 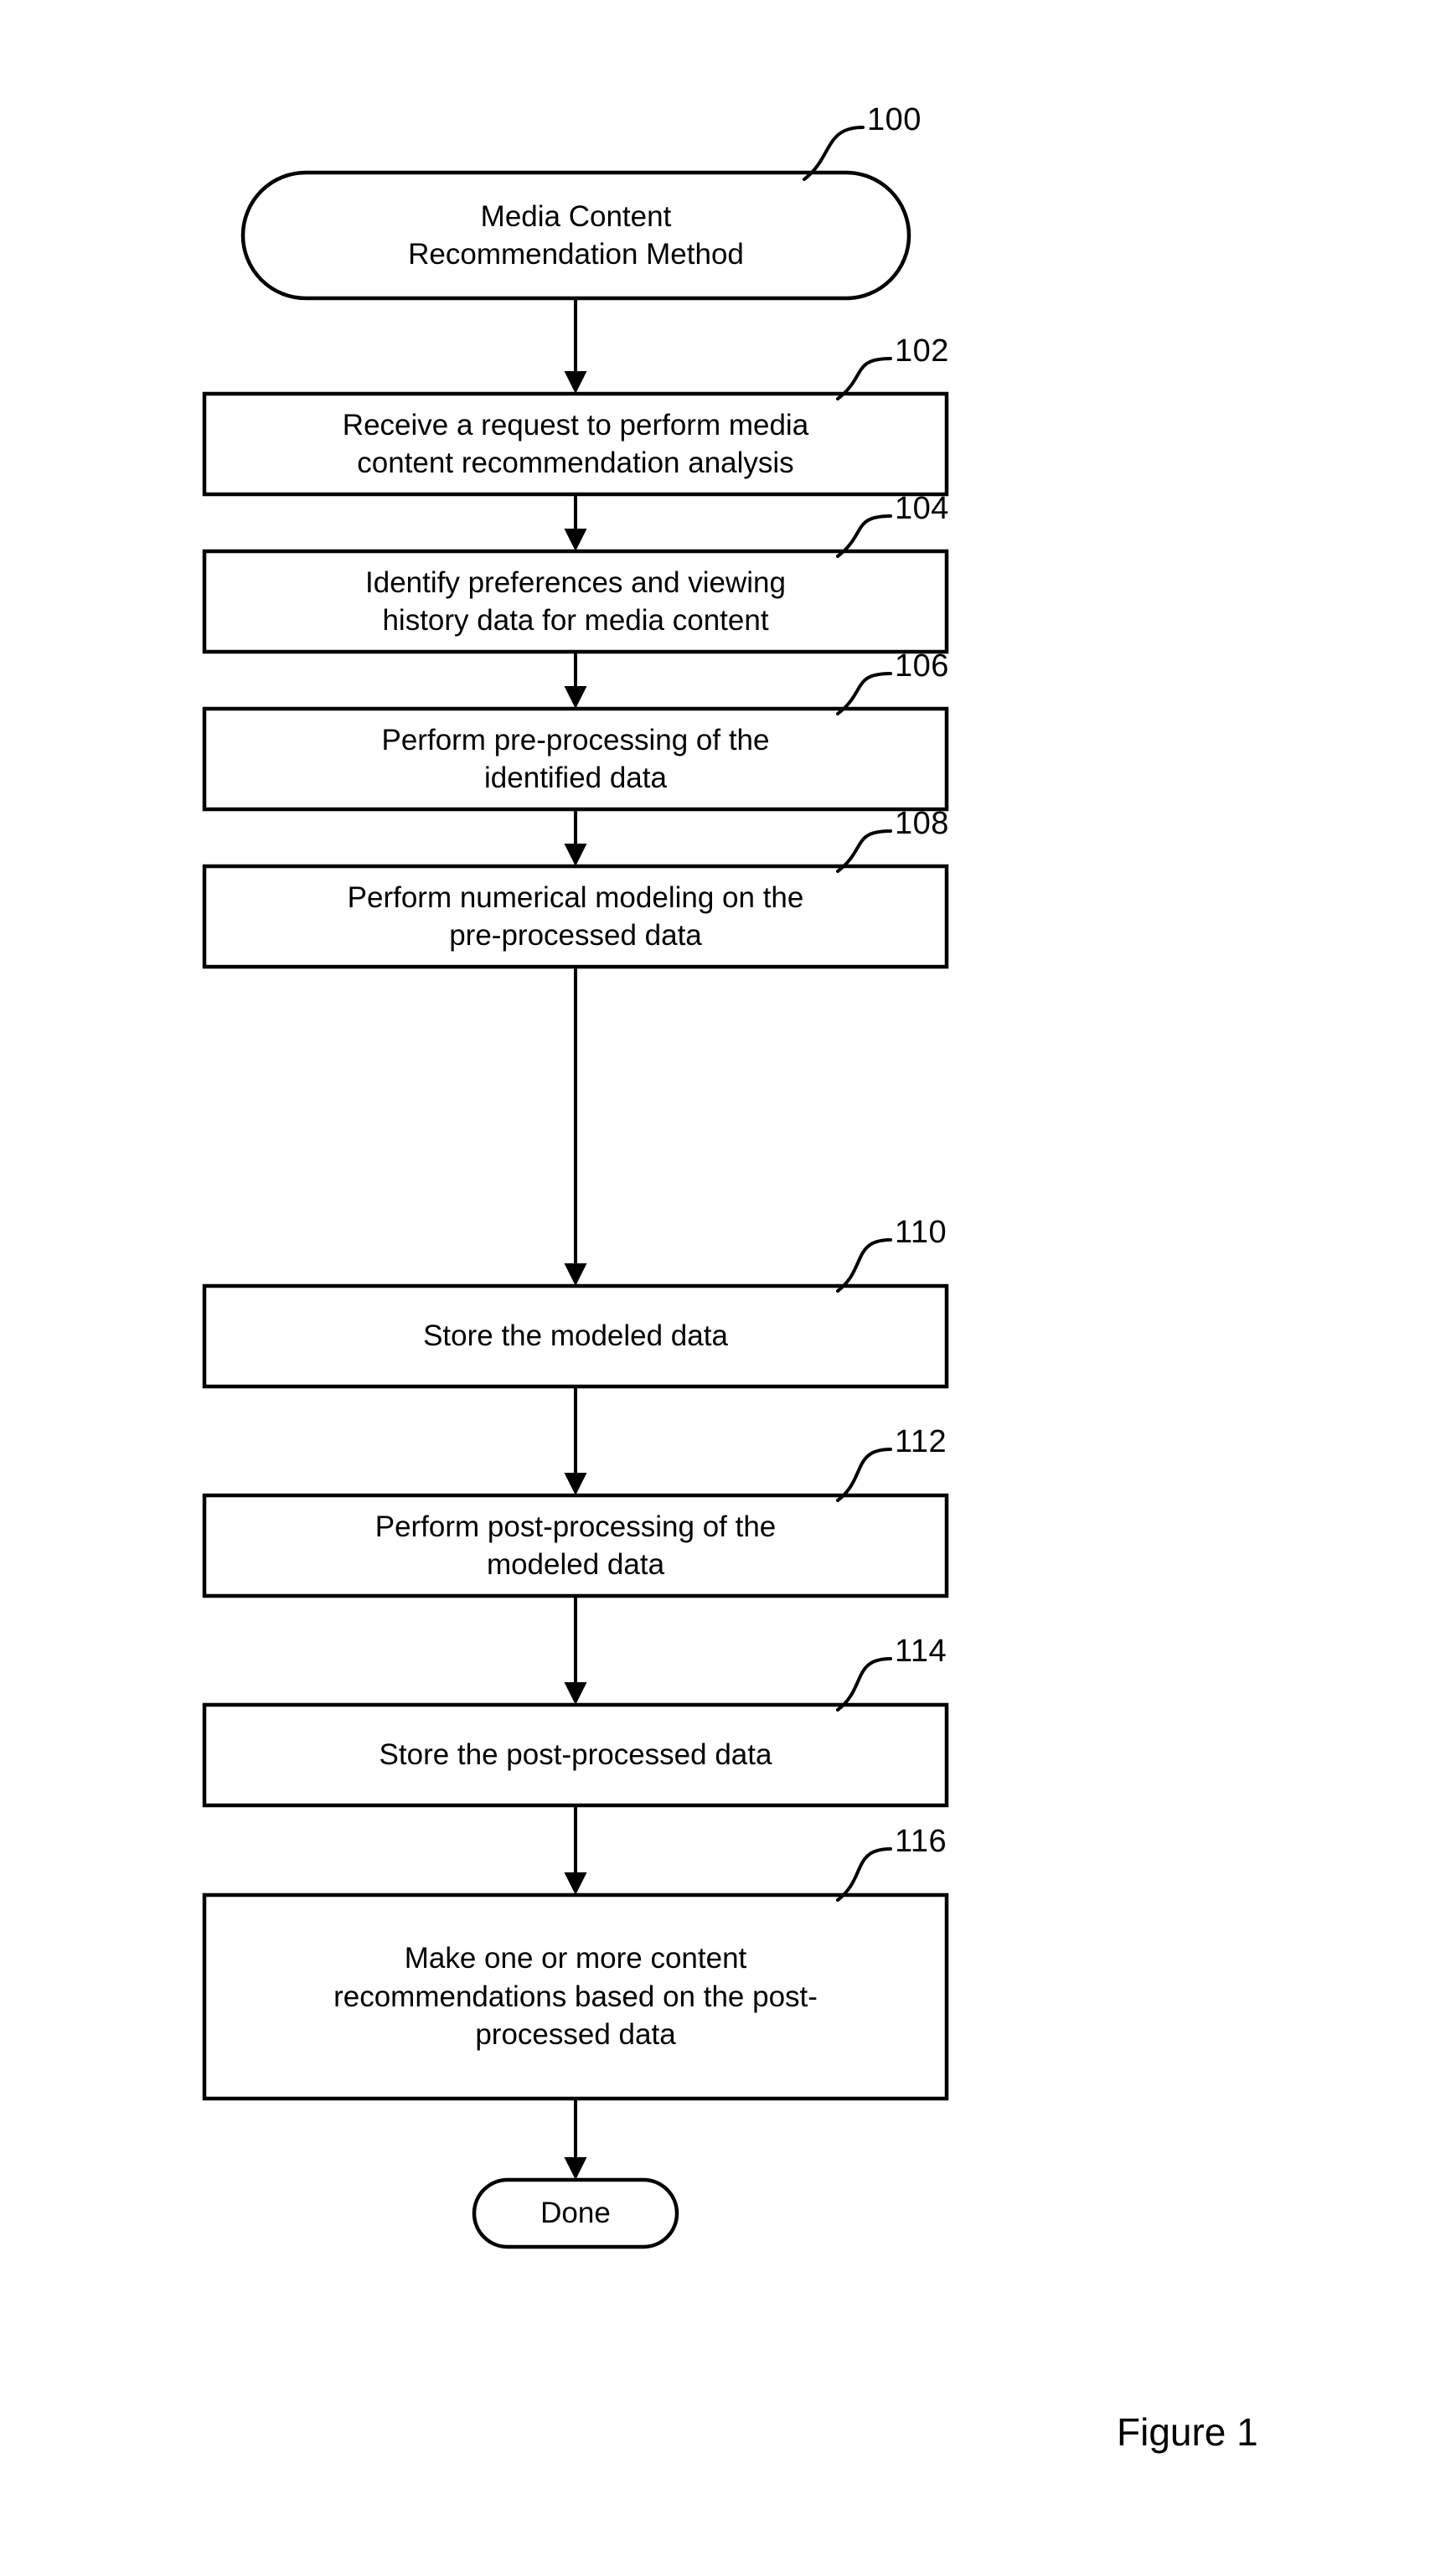 What do you see at coordinates (575, 1336) in the screenshot?
I see `node-step-110-label: Store the modeled data` at bounding box center [575, 1336].